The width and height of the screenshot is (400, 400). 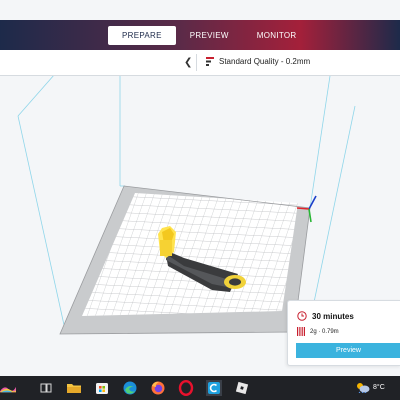 What do you see at coordinates (333, 316) in the screenshot?
I see `print-time-label: 30 minutes` at bounding box center [333, 316].